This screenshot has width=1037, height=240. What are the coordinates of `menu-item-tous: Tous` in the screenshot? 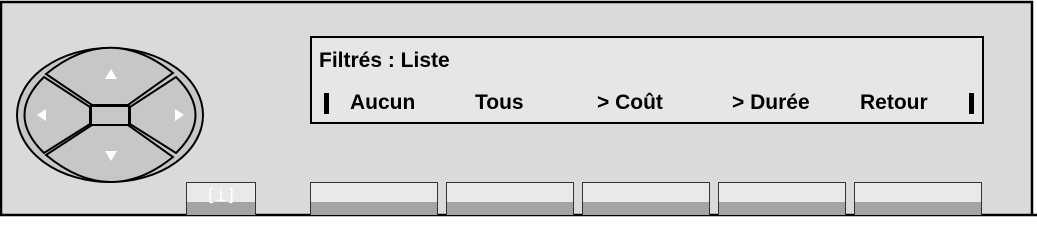 It's located at (499, 103).